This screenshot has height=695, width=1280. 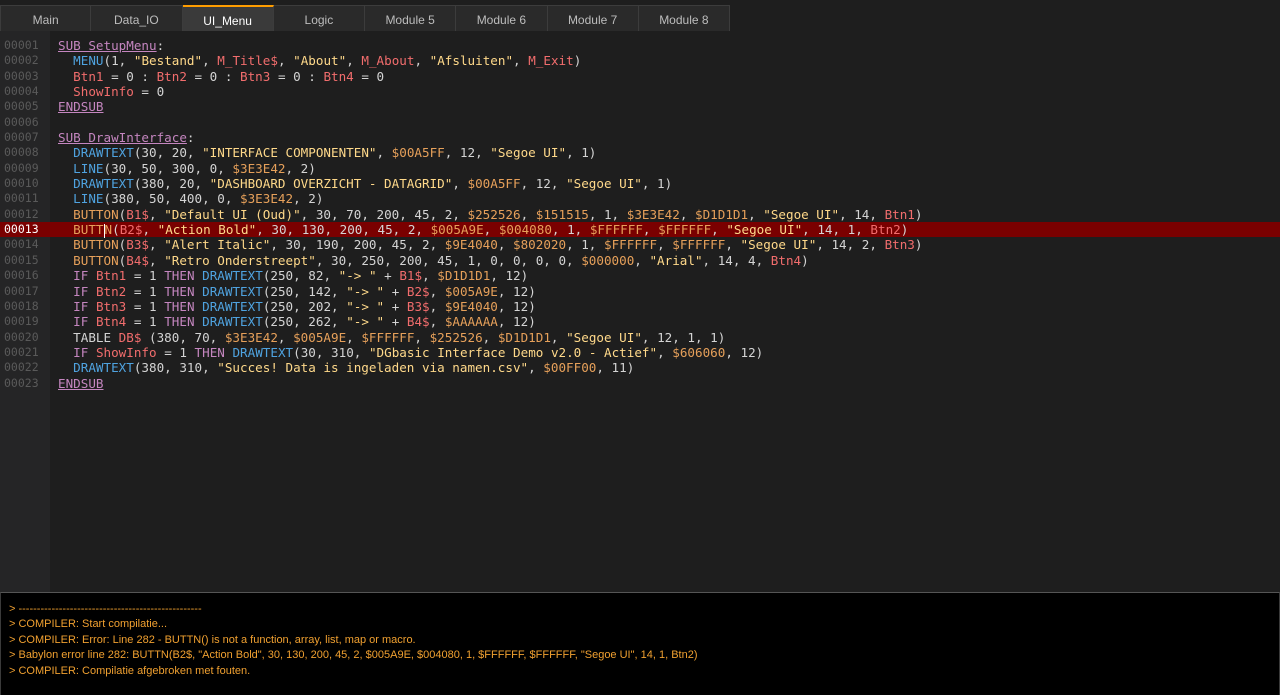 I want to click on code-token: "Bestand", so click(x=168, y=61).